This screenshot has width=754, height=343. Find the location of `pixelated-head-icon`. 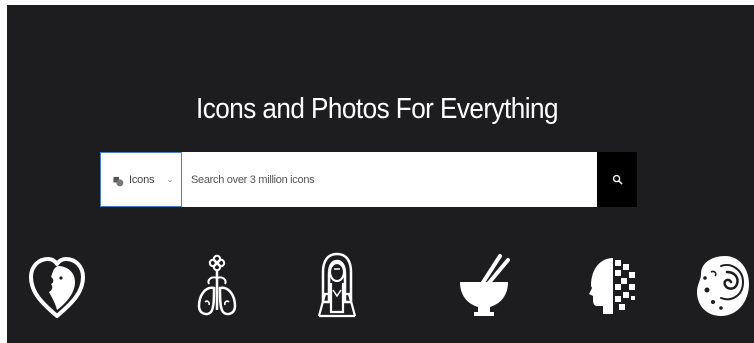

pixelated-head-icon is located at coordinates (611, 286).